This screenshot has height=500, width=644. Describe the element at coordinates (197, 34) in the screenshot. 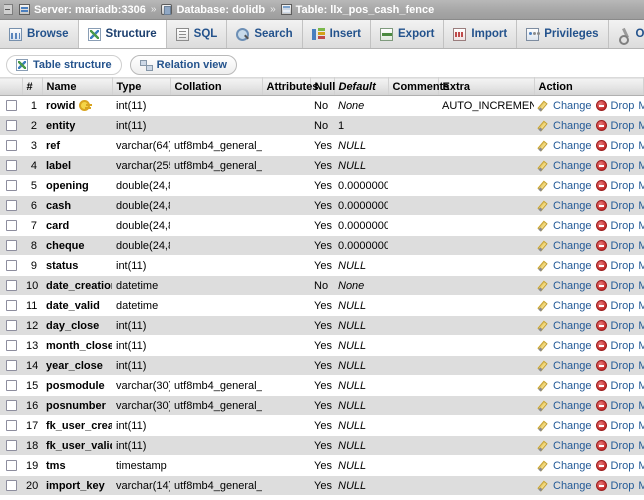

I see `tab-sql: SQL` at that location.